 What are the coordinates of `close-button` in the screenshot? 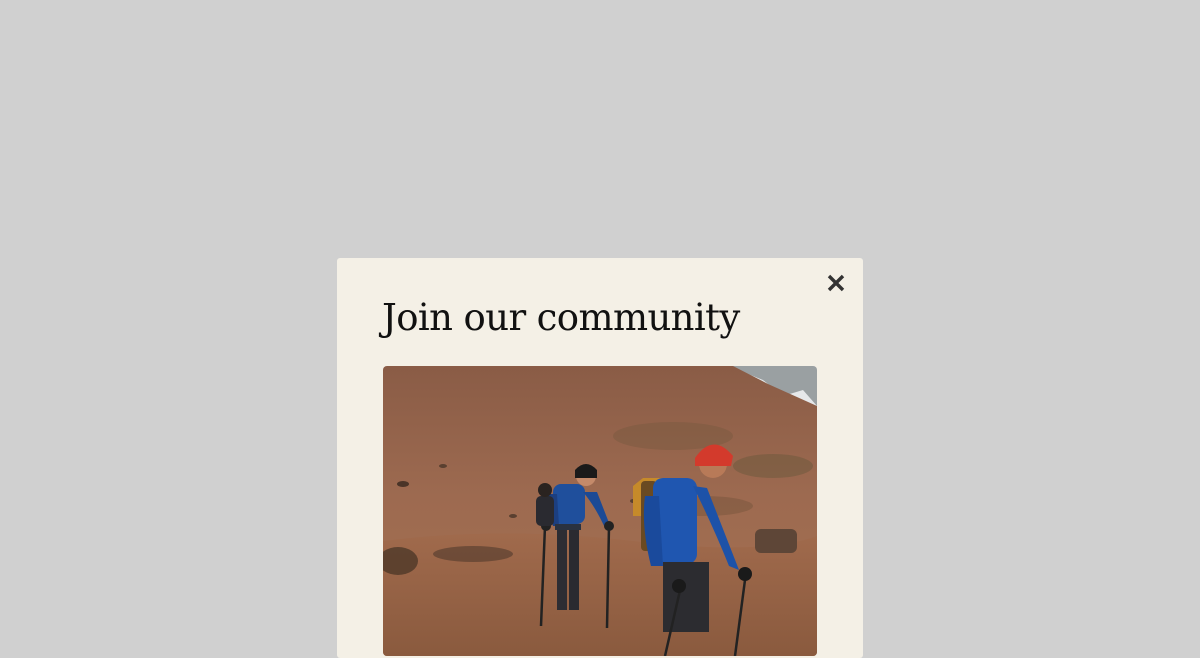 It's located at (836, 283).